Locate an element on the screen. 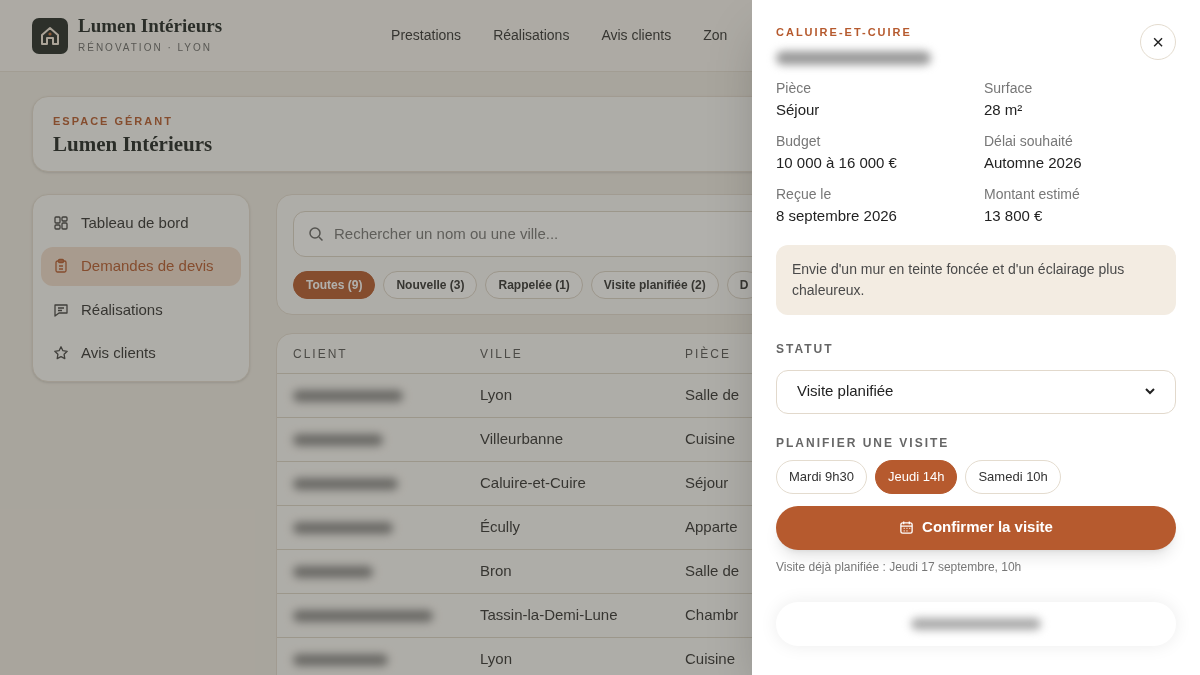  field-value: 28 m² is located at coordinates (1004, 109).